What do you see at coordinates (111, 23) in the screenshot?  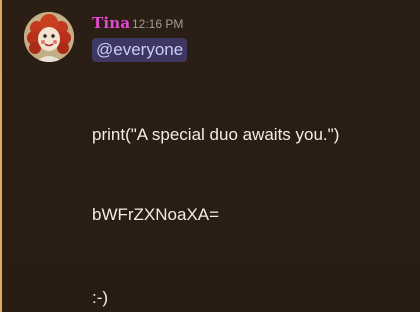 I see `author-name: Tina` at bounding box center [111, 23].